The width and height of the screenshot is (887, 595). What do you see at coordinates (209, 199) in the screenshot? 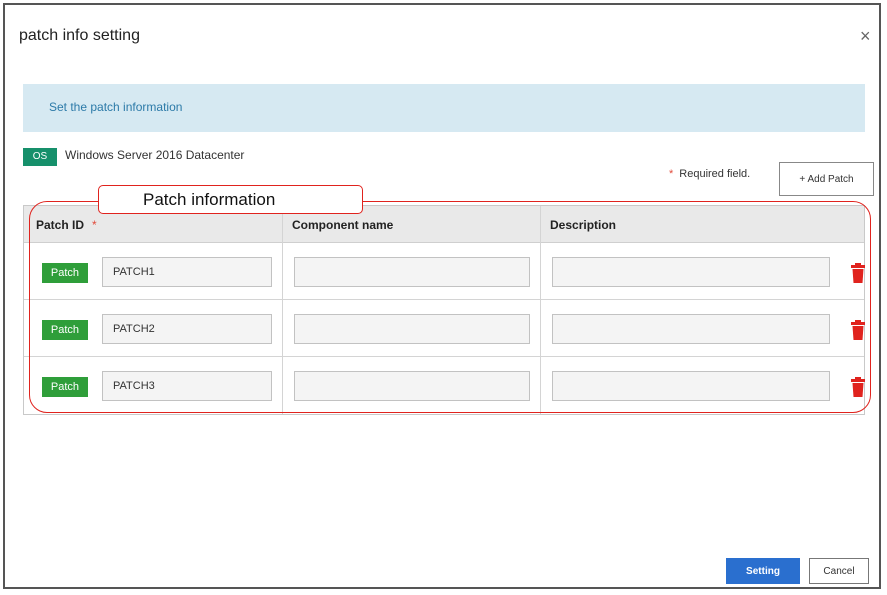
I see `callout-label: Patch information` at bounding box center [209, 199].